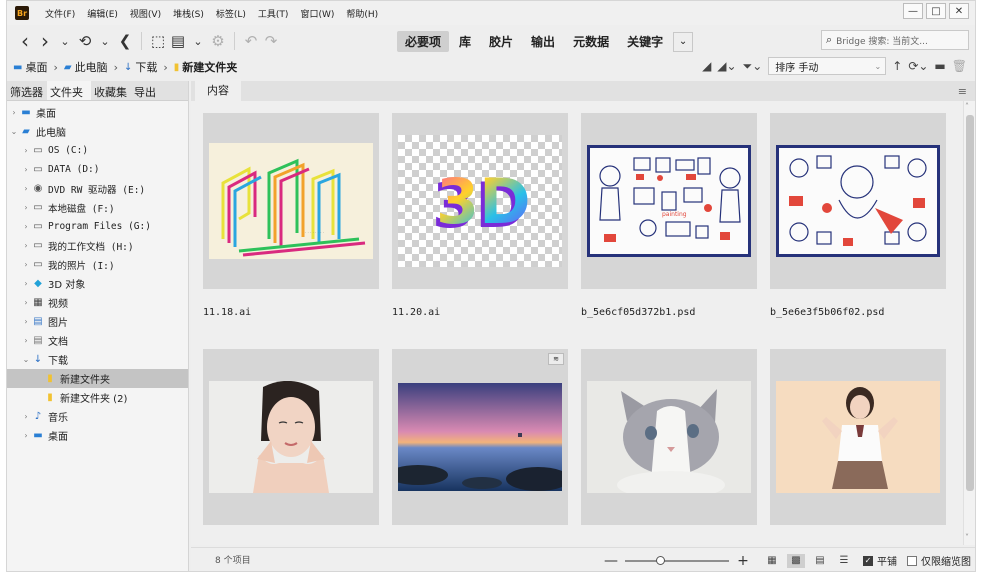 This screenshot has width=982, height=576. I want to click on tree-item: › ▭ 我的工作文档 (H:), so click(97, 245).